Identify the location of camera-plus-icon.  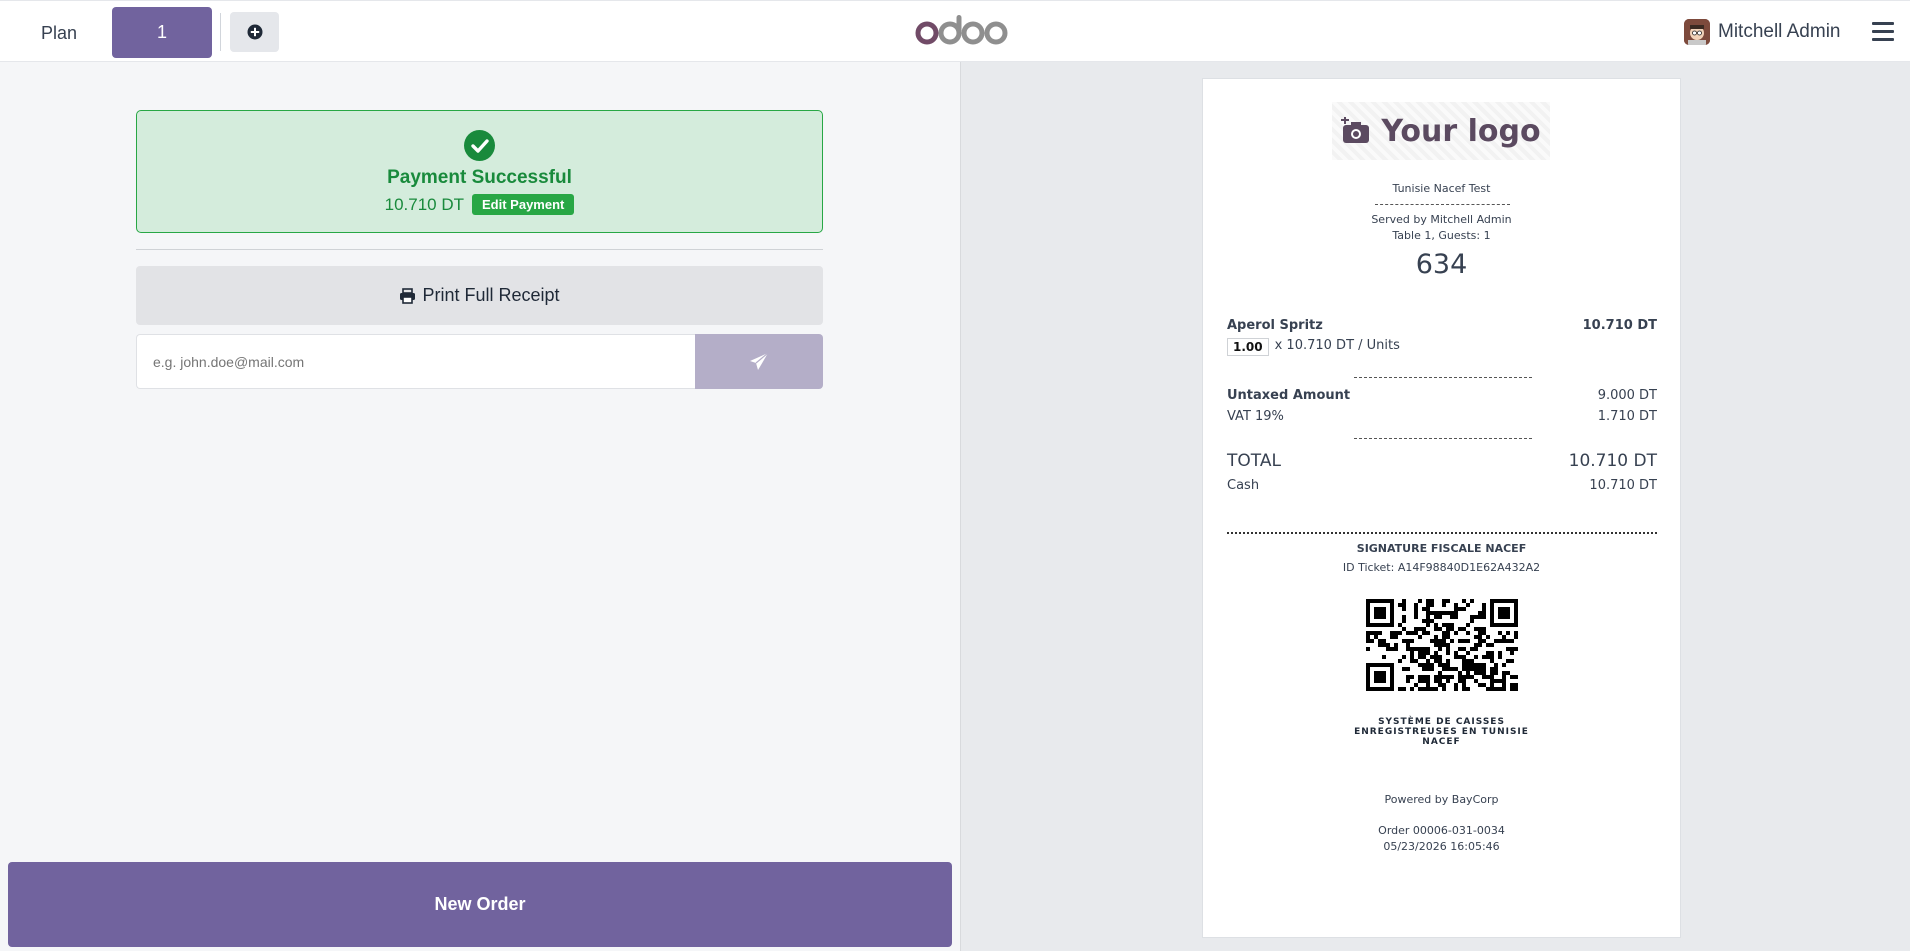
(1355, 130).